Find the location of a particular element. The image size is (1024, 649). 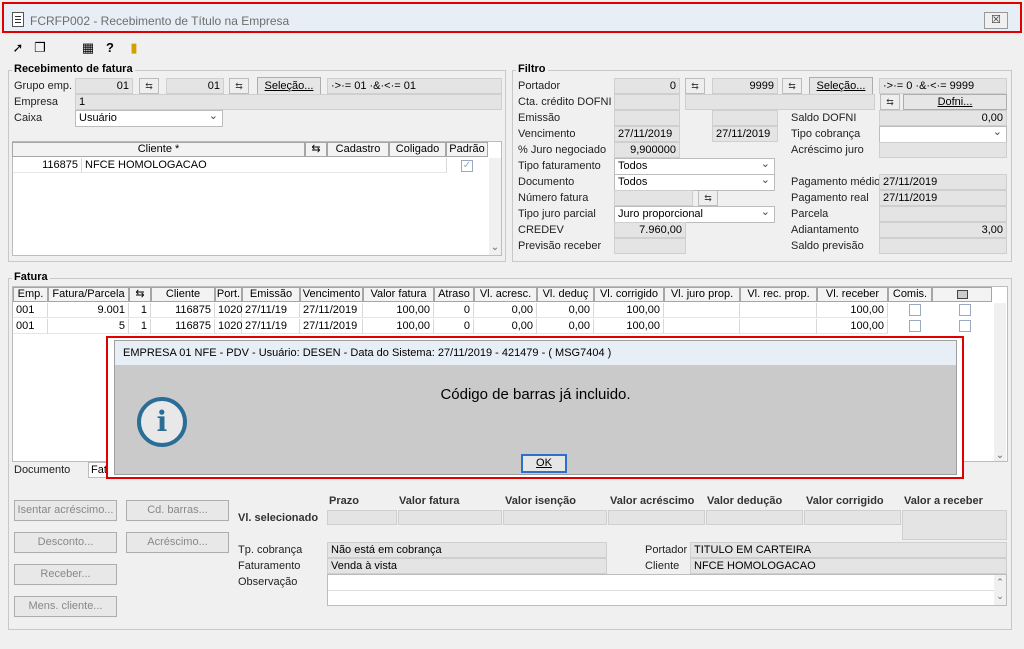

calculator-icon: ▦ is located at coordinates (88, 48).